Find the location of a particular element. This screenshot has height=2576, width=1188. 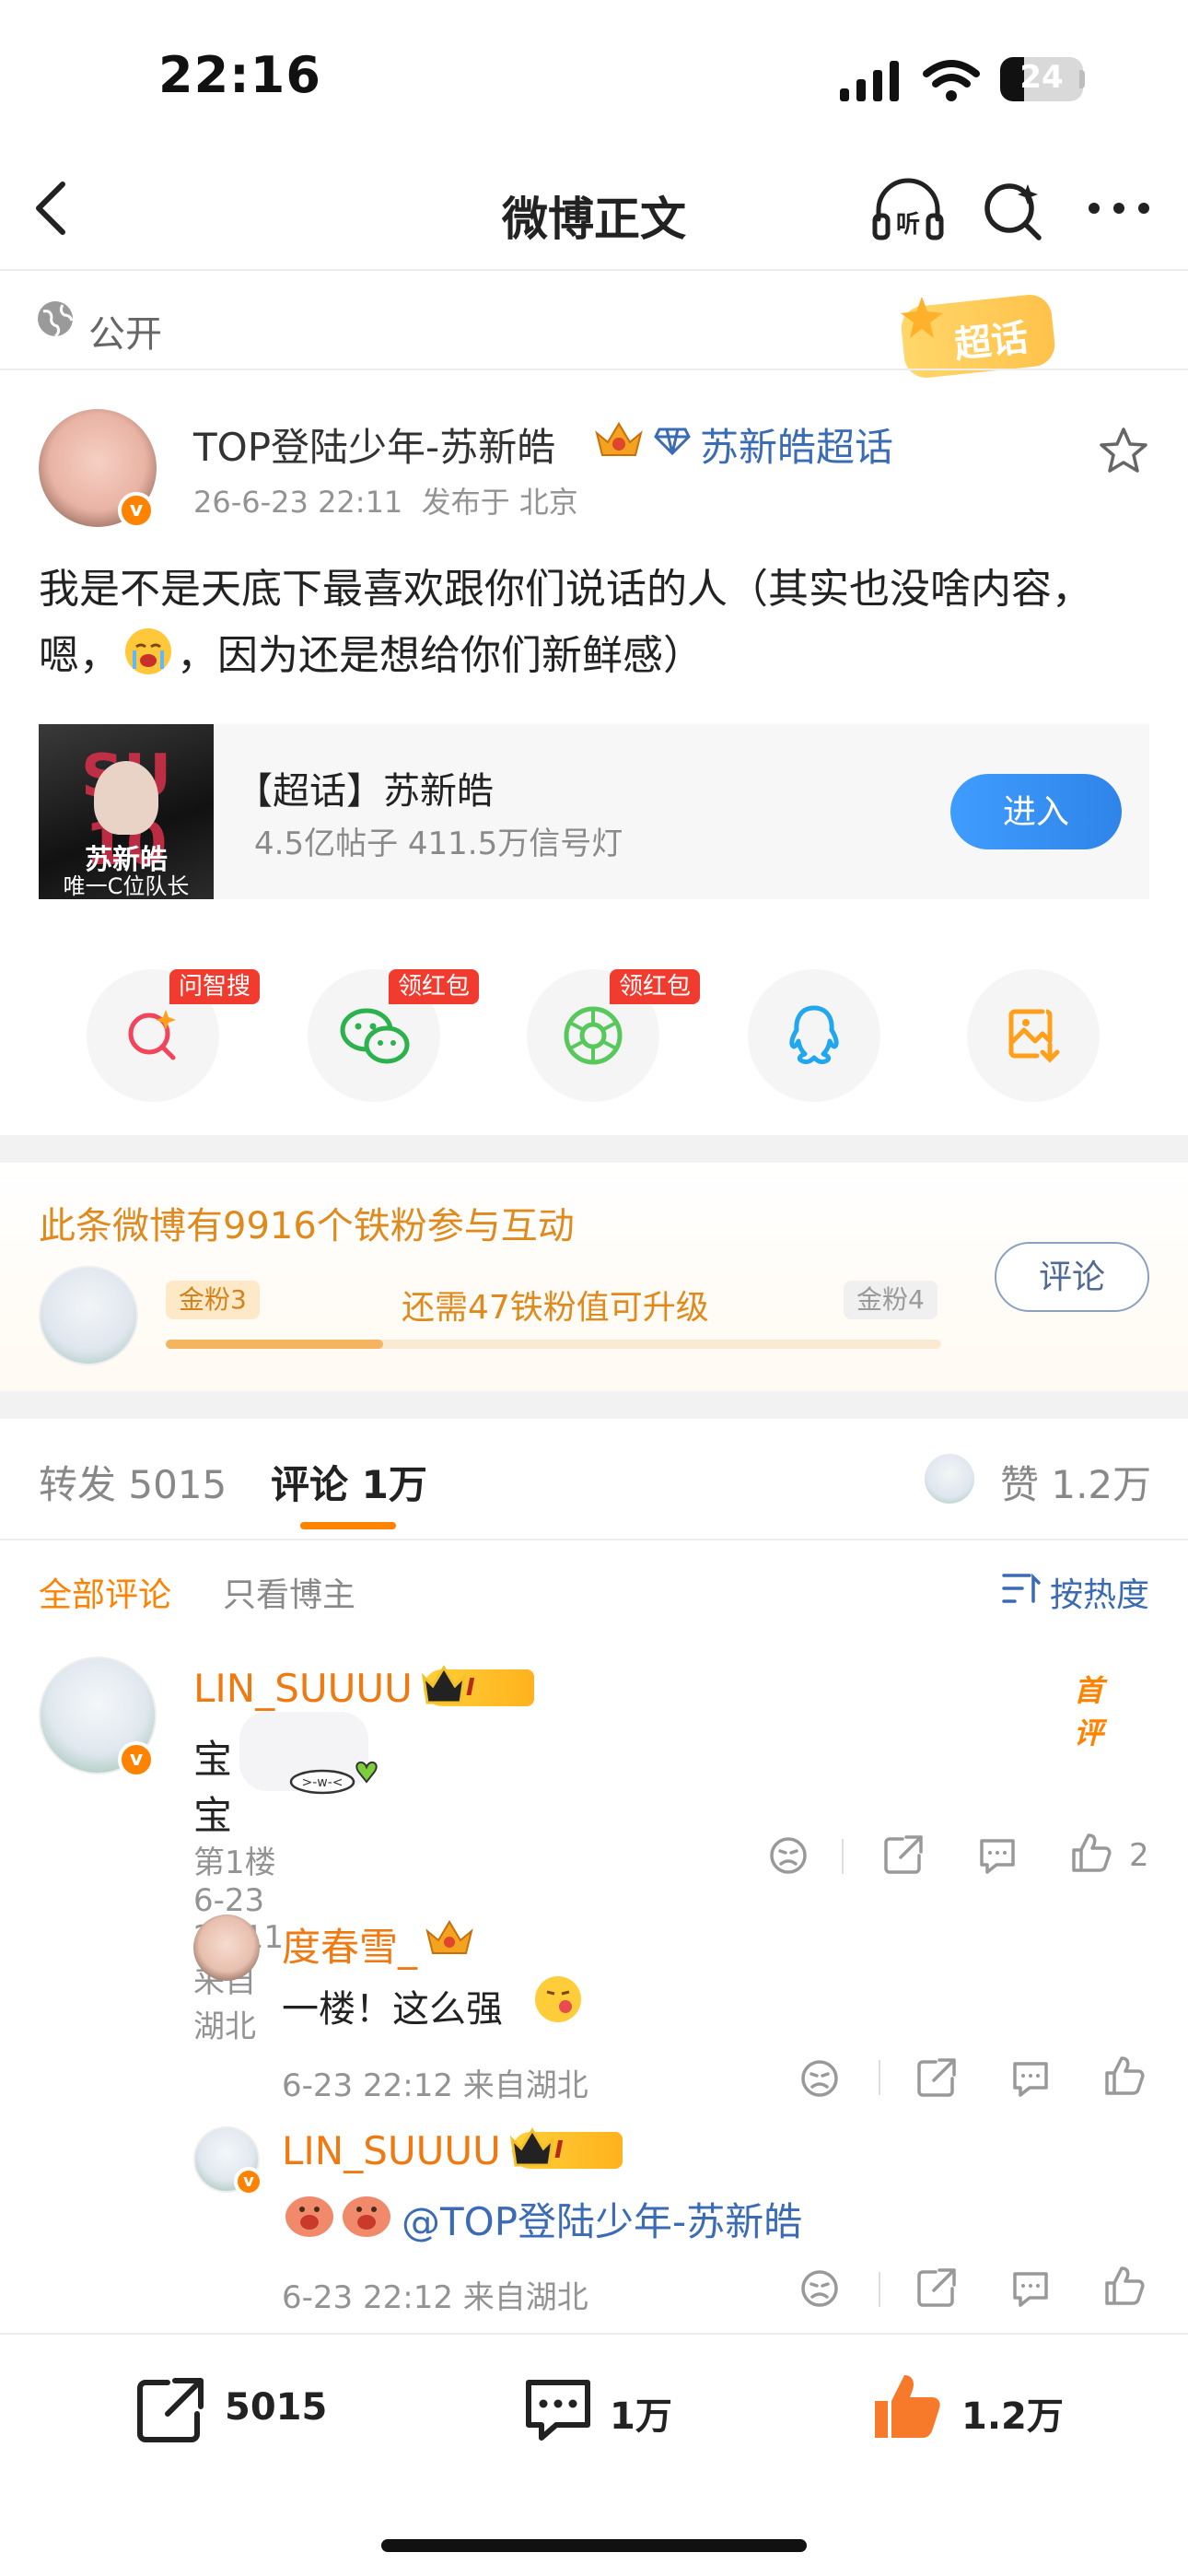

cheer-emoji-icon is located at coordinates (337, 2216).